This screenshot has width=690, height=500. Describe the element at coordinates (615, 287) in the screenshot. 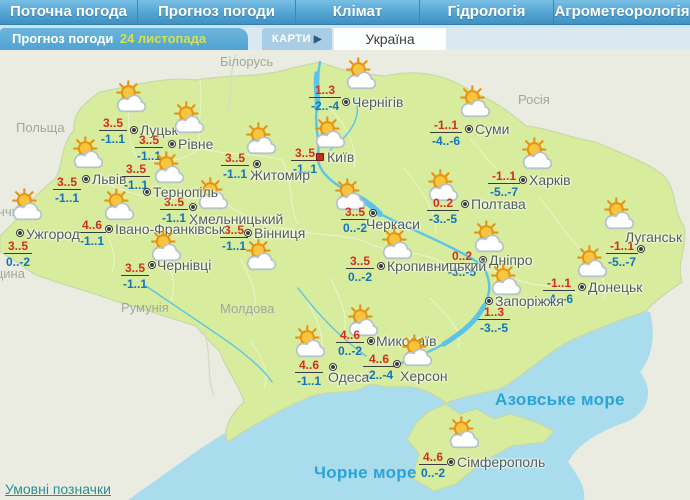

I see `city-label: Донецьк` at that location.